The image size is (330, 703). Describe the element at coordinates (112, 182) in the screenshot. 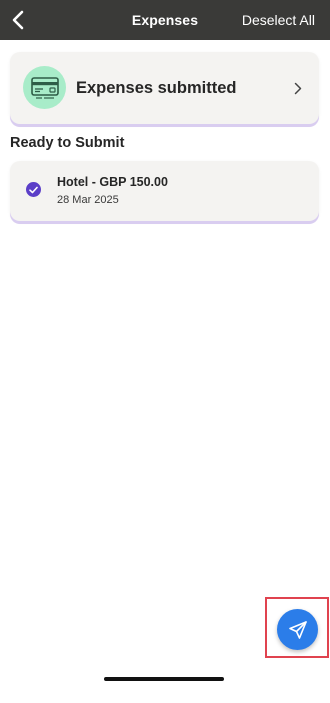

I see `expense-title: Hotel - GBP 150.00` at that location.